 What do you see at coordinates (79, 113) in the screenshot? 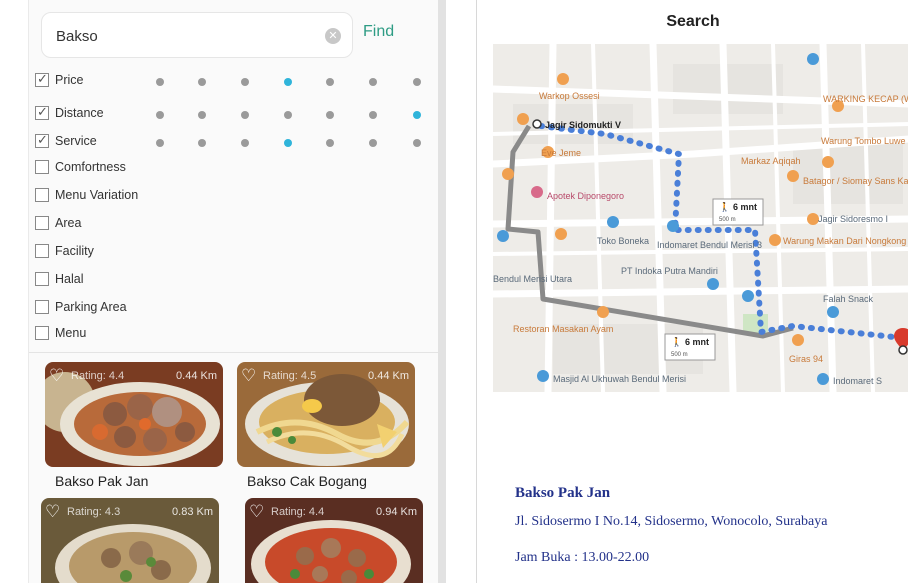
I see `filter-label: Distance` at bounding box center [79, 113].